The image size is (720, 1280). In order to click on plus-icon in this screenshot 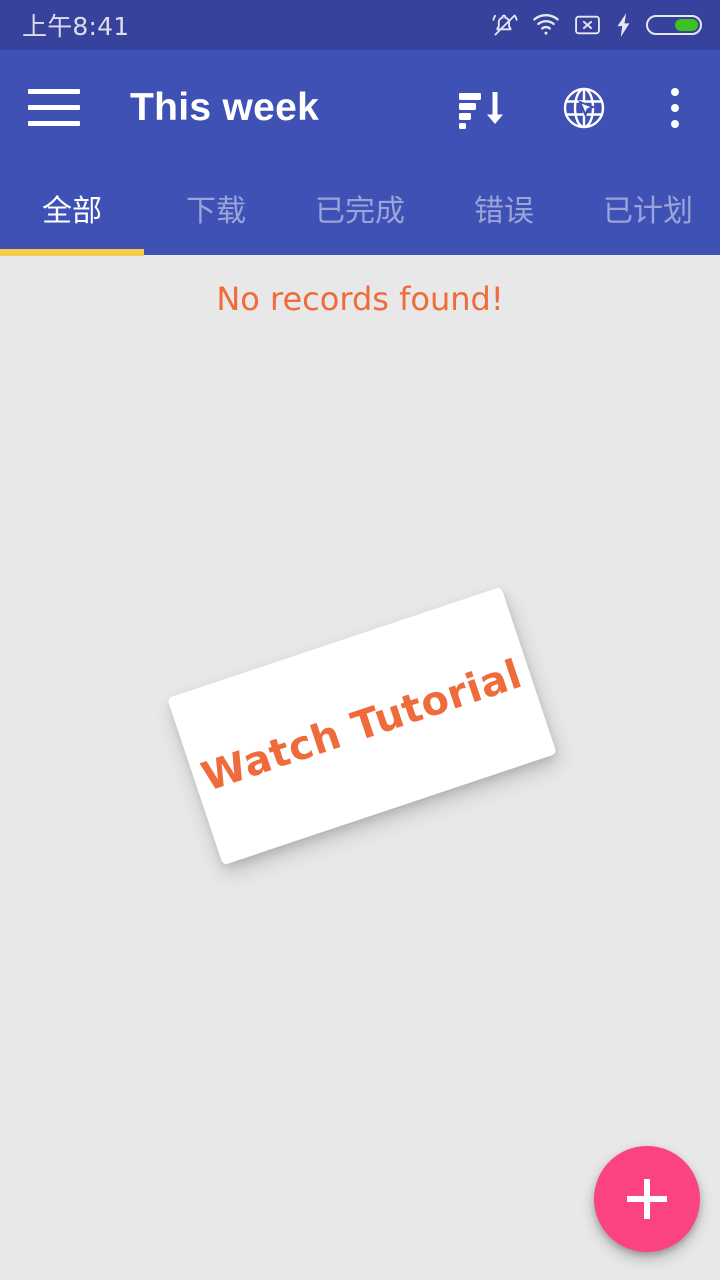, I will do `click(647, 1199)`.